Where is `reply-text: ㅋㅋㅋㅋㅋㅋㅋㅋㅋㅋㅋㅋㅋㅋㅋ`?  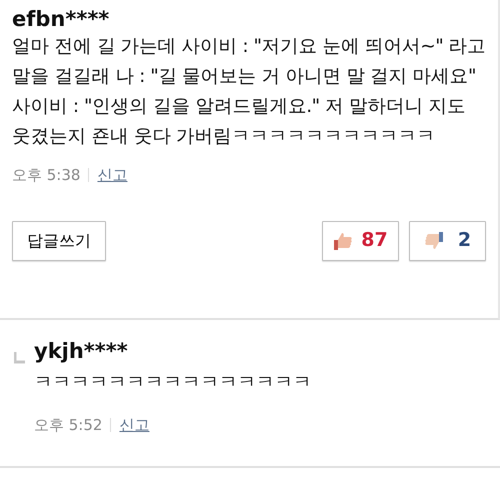
reply-text: ㅋㅋㅋㅋㅋㅋㅋㅋㅋㅋㅋㅋㅋㅋㅋ is located at coordinates (173, 383).